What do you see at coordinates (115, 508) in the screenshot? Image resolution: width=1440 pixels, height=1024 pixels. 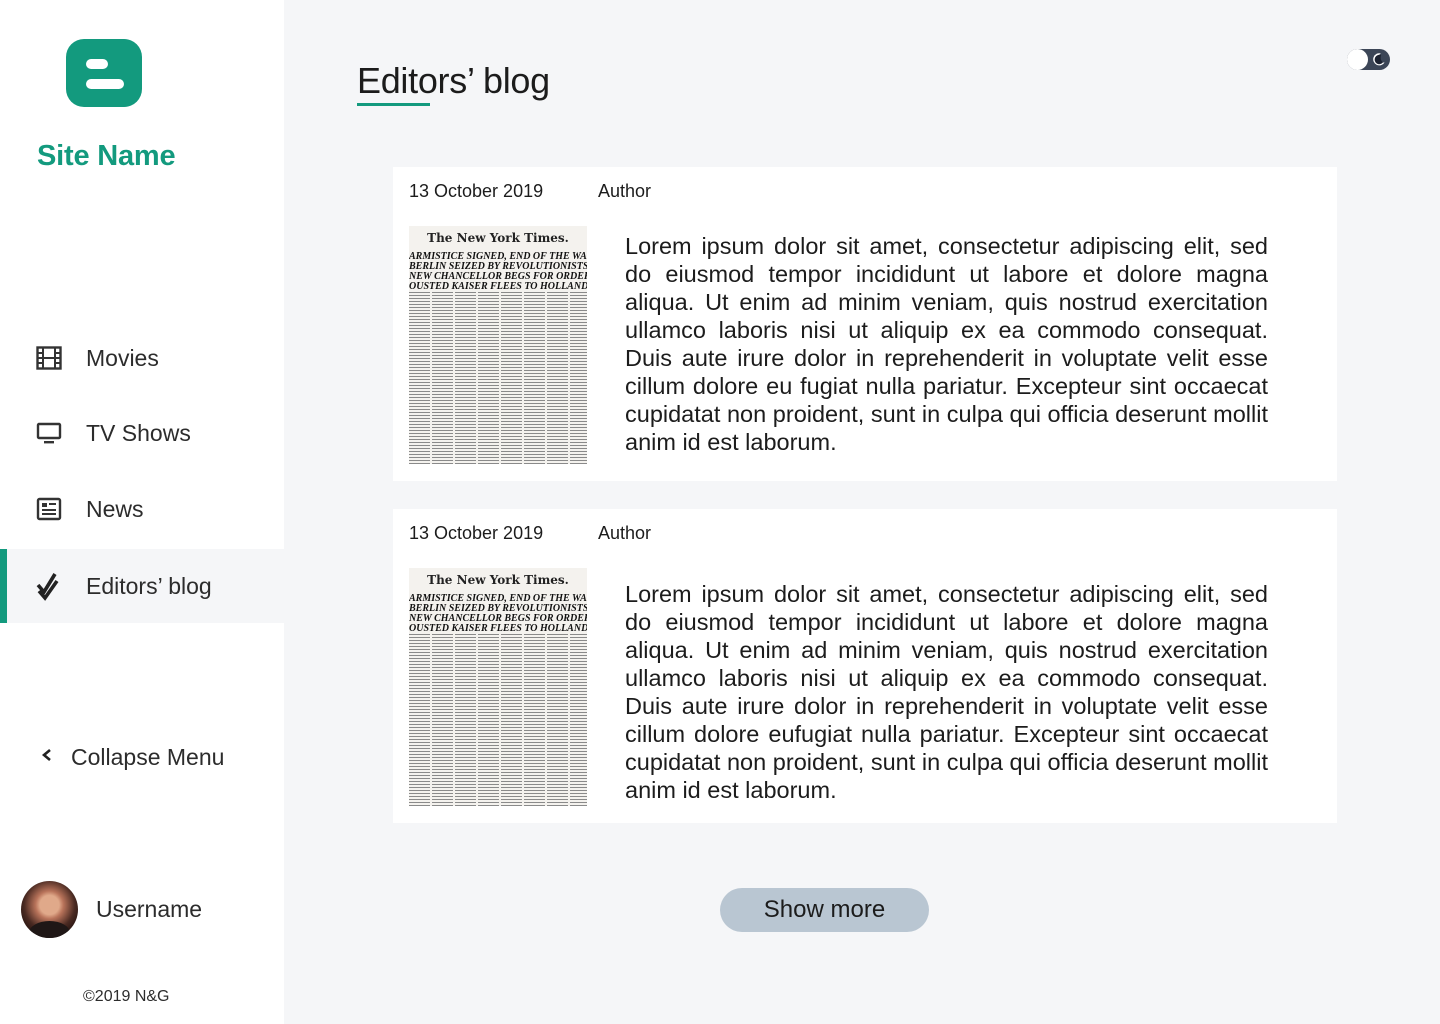 I see `sidebar-item-label: News` at bounding box center [115, 508].